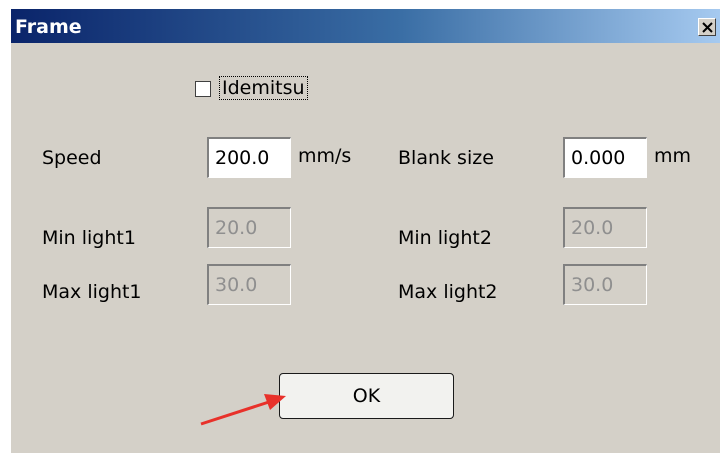  Describe the element at coordinates (243, 410) in the screenshot. I see `red-arrow-annotation-icon` at that location.